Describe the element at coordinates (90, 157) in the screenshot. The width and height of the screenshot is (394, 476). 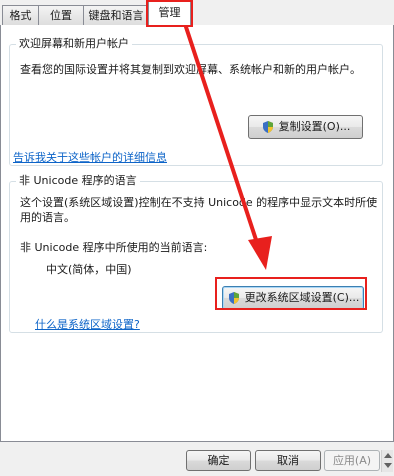
I see `accounts-info-link: 告诉我关于这些帐户的详细信息` at that location.